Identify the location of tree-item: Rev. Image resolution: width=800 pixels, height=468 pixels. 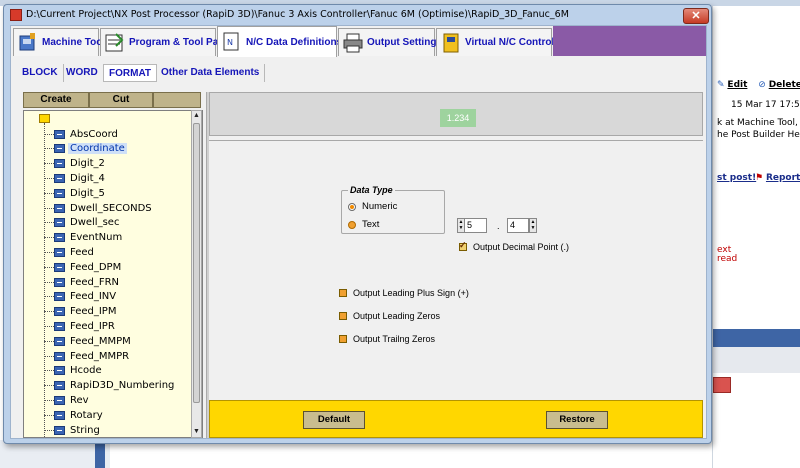
(67, 400).